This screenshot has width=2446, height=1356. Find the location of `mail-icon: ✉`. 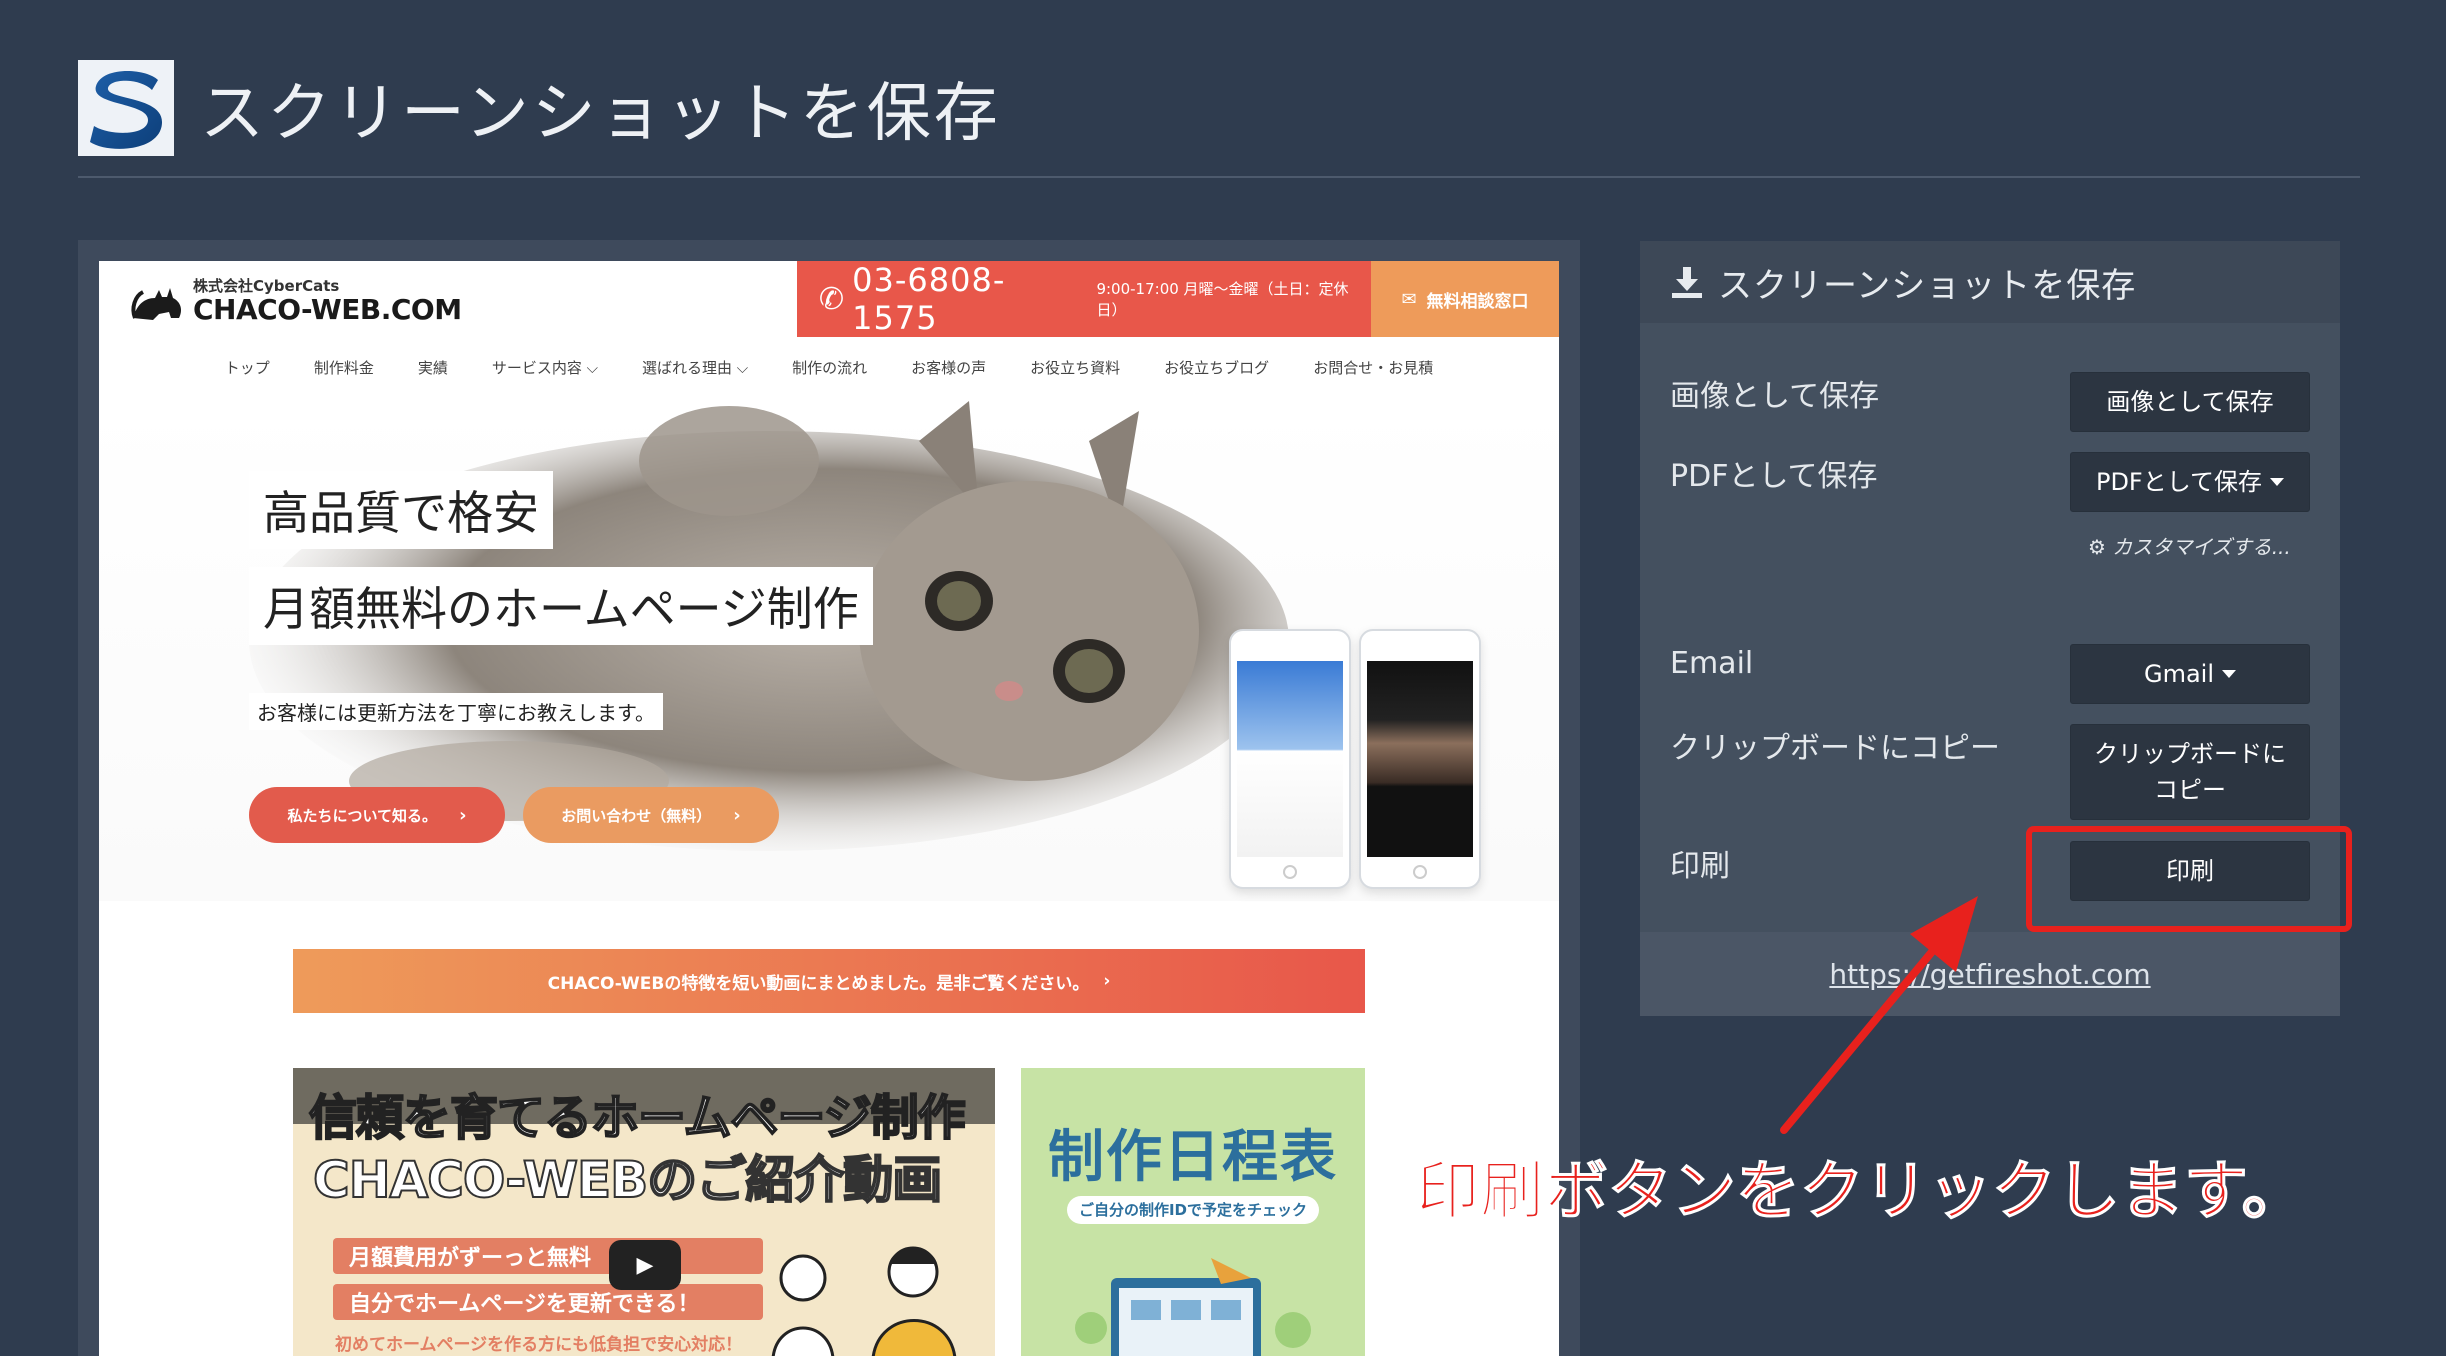

mail-icon: ✉ is located at coordinates (1409, 299).